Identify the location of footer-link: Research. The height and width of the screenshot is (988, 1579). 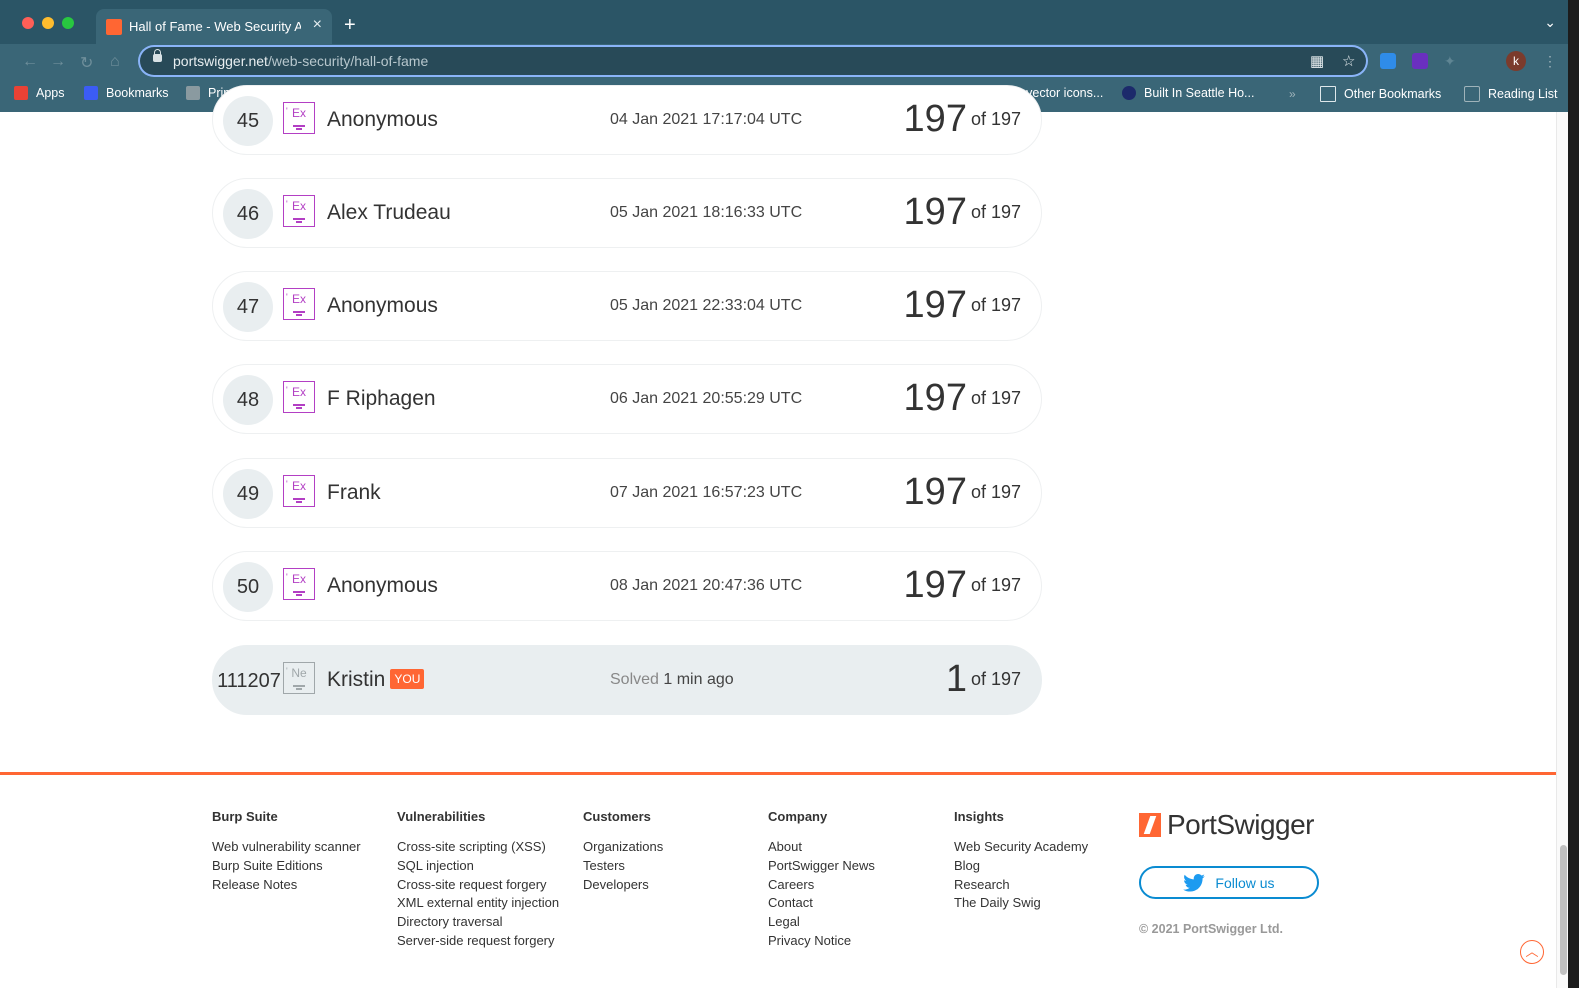
(1021, 885).